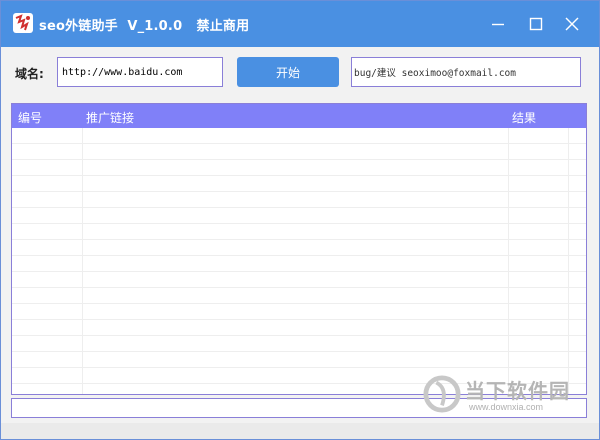 The height and width of the screenshot is (440, 600). What do you see at coordinates (110, 117) in the screenshot?
I see `column-header-link: 推广链接` at bounding box center [110, 117].